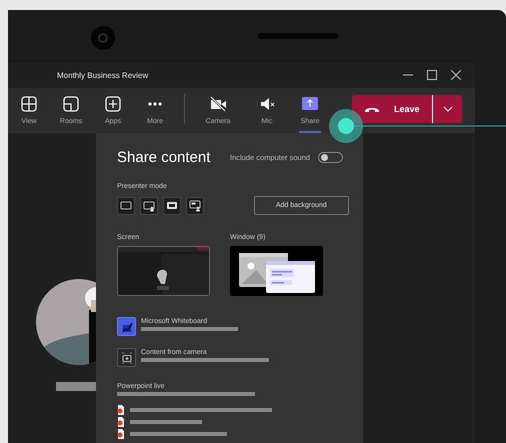  I want to click on screen-icon, so click(126, 206).